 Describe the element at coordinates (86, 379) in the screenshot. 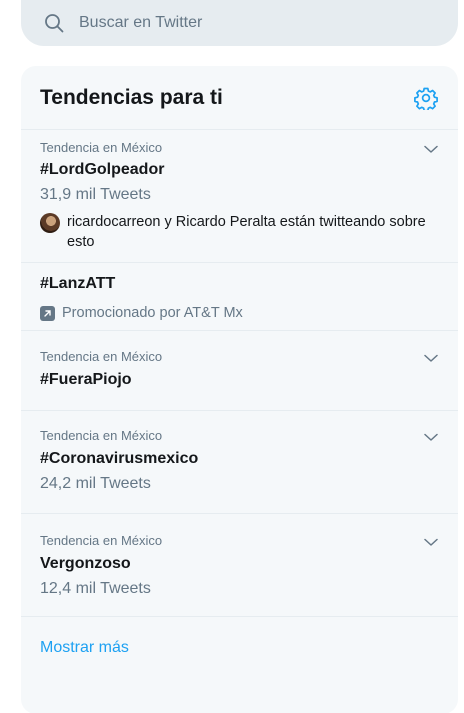

I see `trend-name: #FueraPiojo` at that location.